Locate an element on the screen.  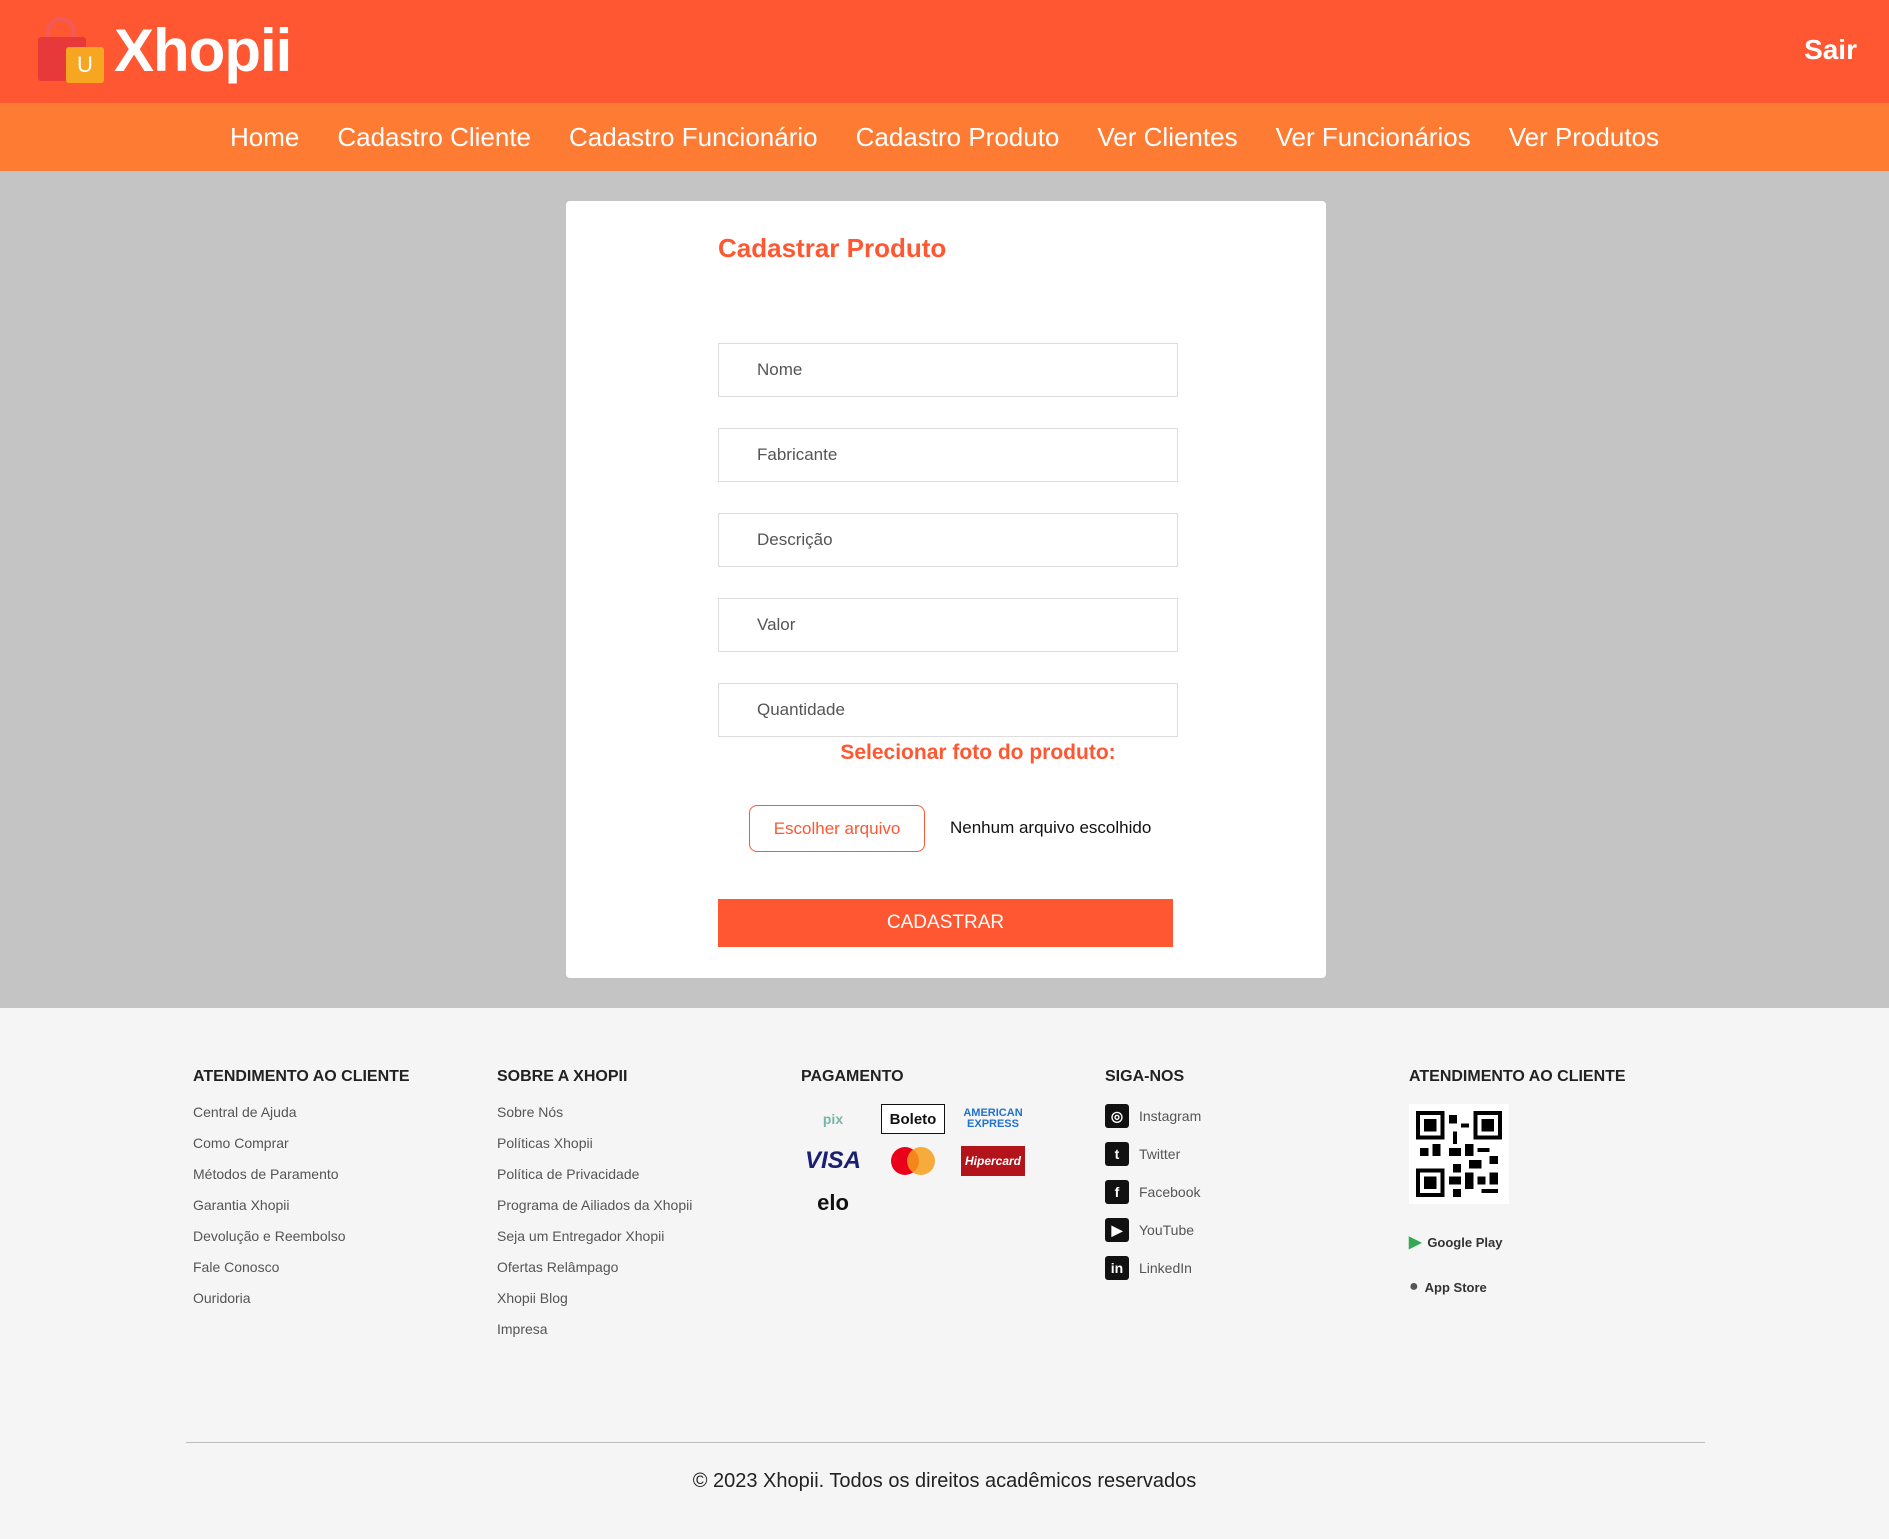
footer-link: Seja um Entregador Xhopii is located at coordinates (594, 1236).